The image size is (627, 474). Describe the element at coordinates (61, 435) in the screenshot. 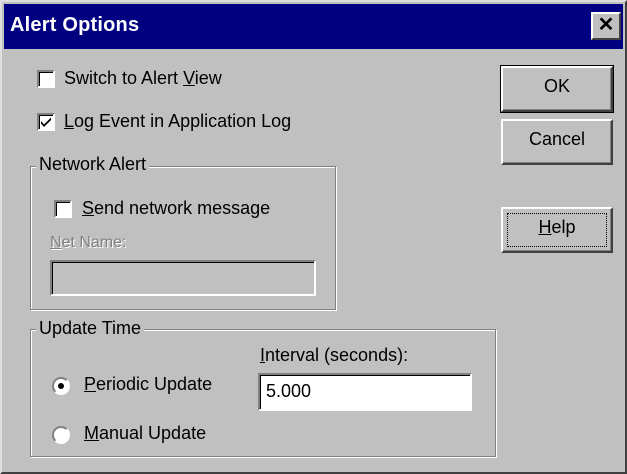

I see `manual-update-radio` at that location.